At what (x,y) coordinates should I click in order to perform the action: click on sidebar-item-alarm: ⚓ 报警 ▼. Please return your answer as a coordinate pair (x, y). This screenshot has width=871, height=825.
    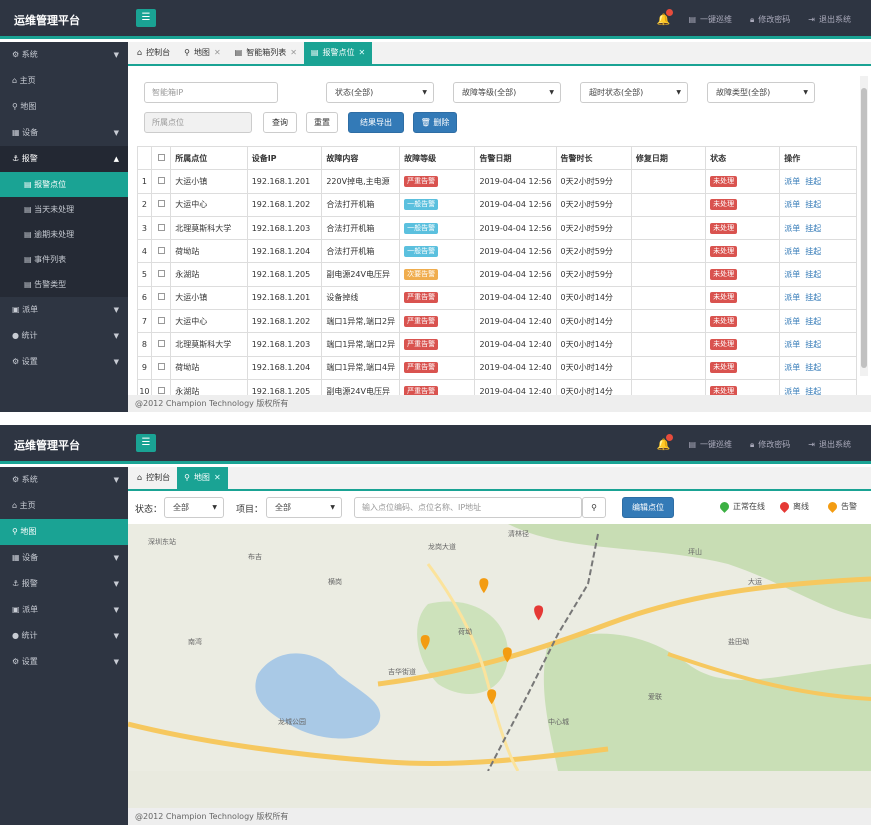
    Looking at the image, I should click on (64, 584).